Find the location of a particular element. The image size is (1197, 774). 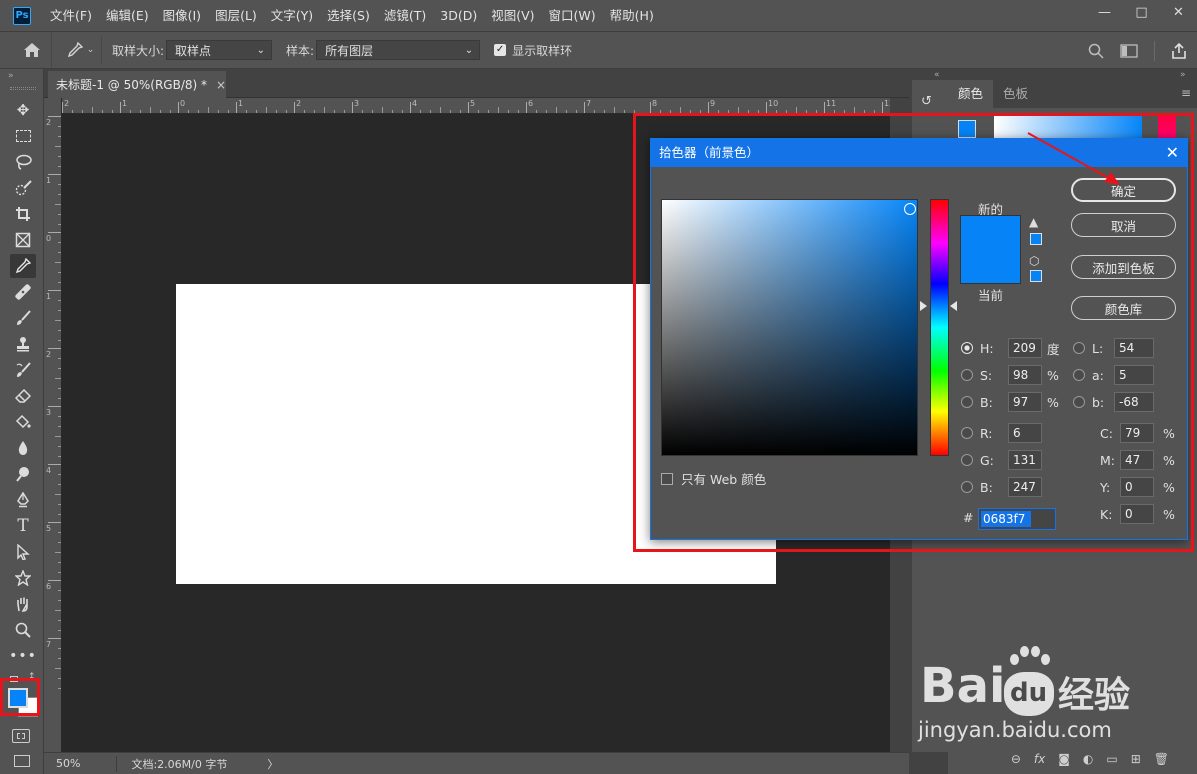

document-tab: 未标题-1 @ 50%(RGB/8) * × is located at coordinates (137, 84).